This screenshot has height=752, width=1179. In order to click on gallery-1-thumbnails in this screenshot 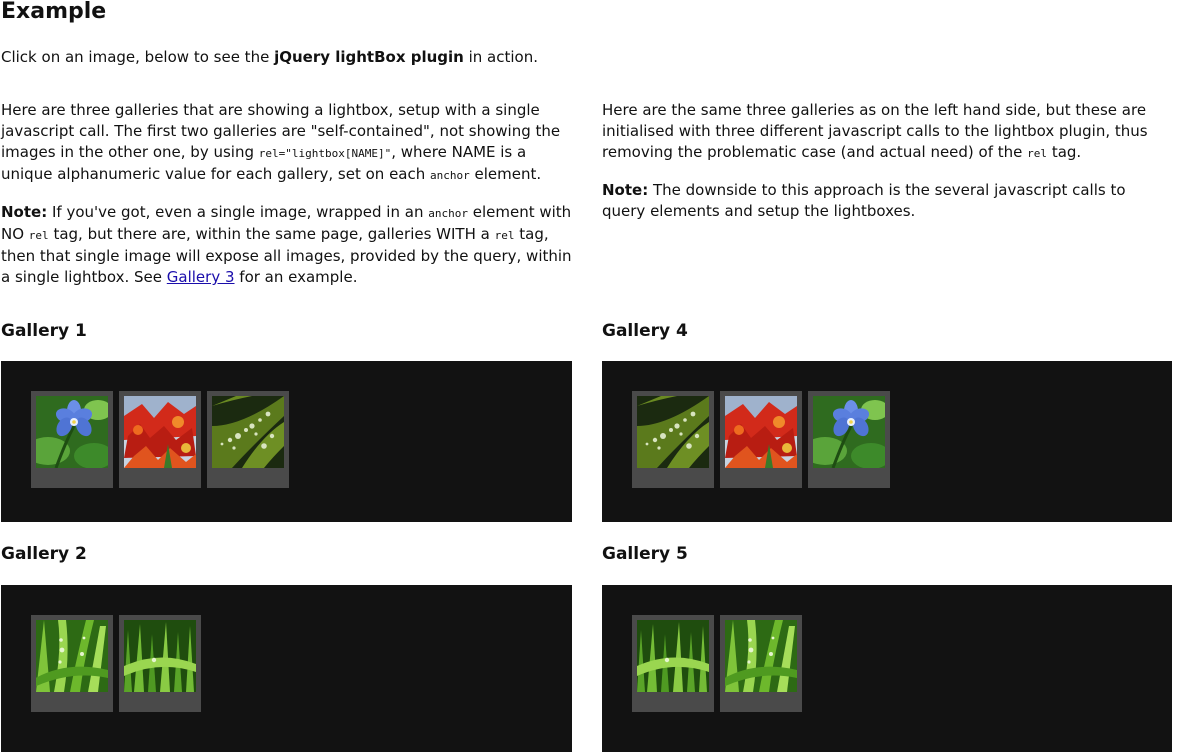, I will do `click(160, 439)`.